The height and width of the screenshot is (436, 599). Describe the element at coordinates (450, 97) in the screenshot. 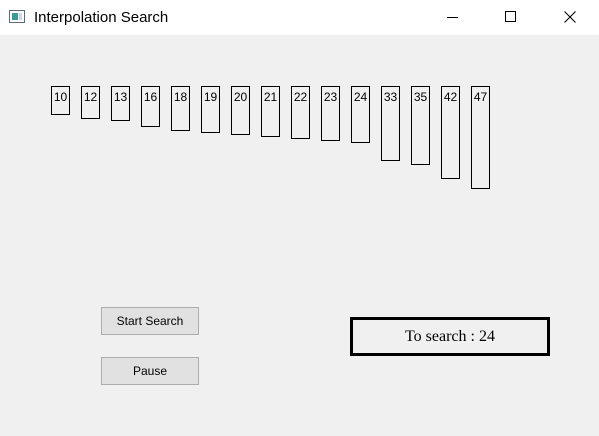

I see `array-bar-label: 42` at that location.